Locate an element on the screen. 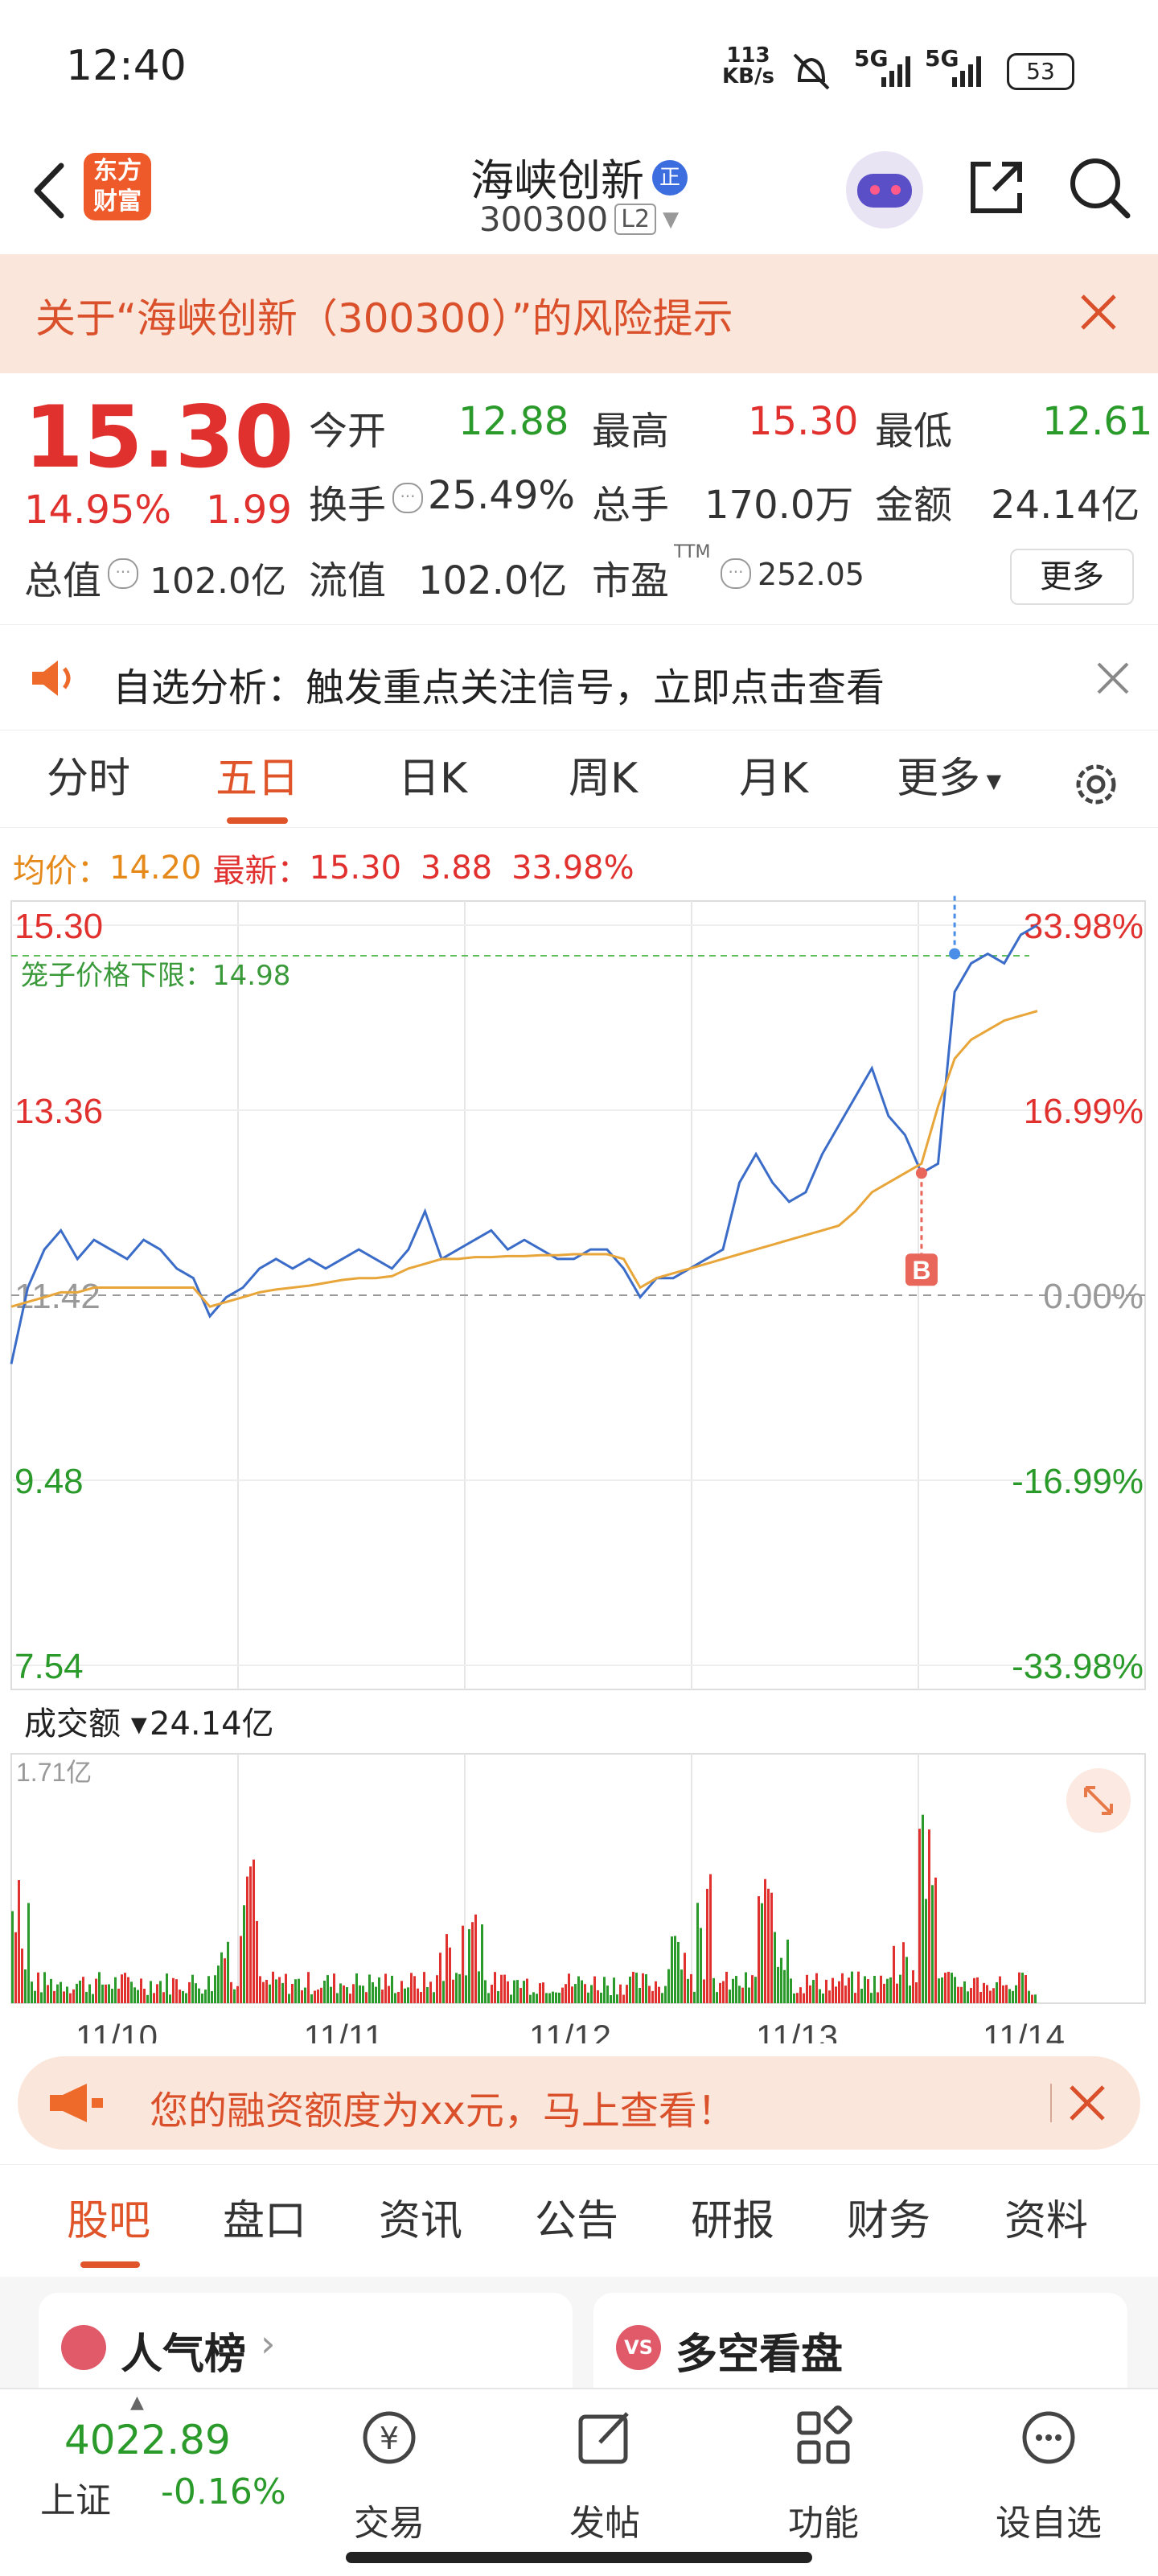  signal-bars-icon is located at coordinates (896, 71).